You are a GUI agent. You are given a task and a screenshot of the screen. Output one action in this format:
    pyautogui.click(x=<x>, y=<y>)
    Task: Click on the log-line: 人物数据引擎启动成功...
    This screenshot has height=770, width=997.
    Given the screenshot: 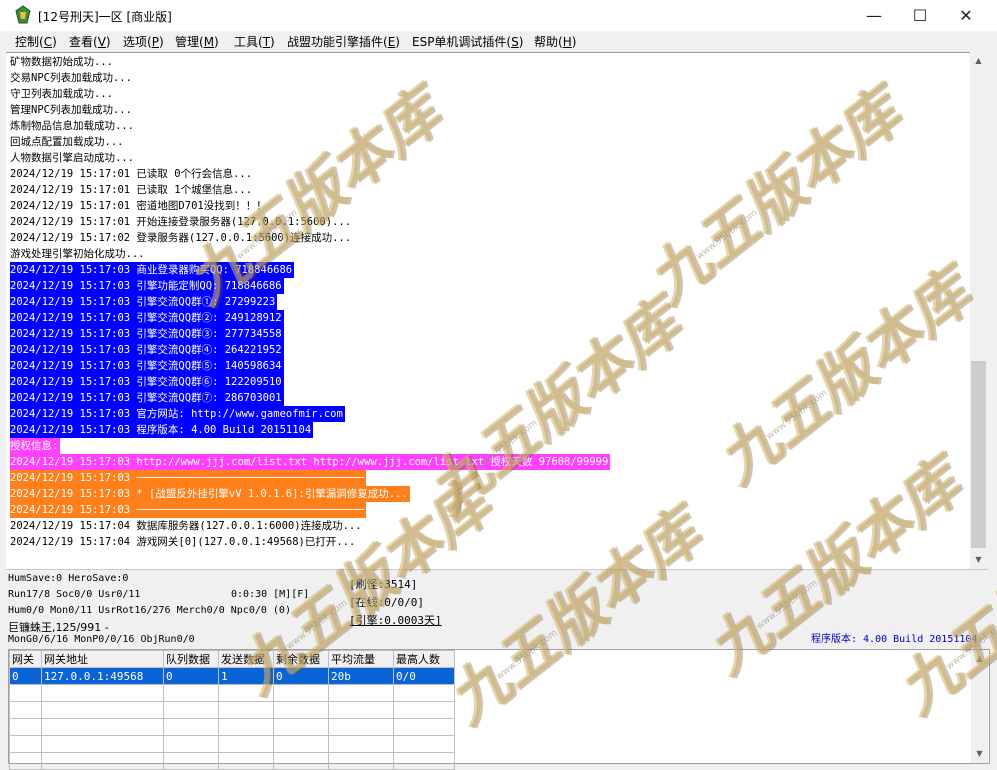 What is the action you would take?
    pyautogui.click(x=72, y=158)
    